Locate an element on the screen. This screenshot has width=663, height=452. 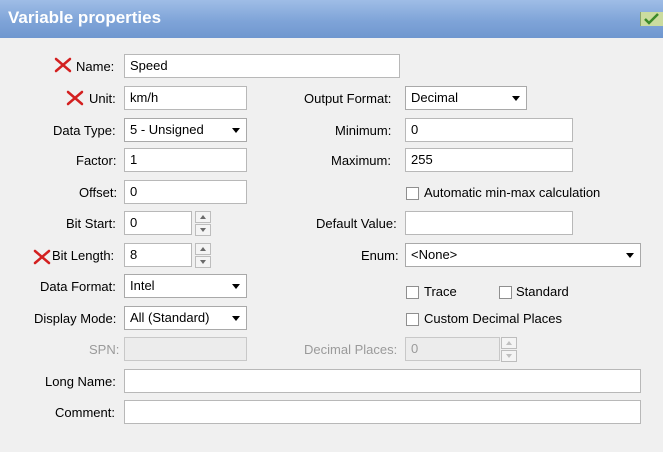
decimal-places-stepper is located at coordinates (509, 350).